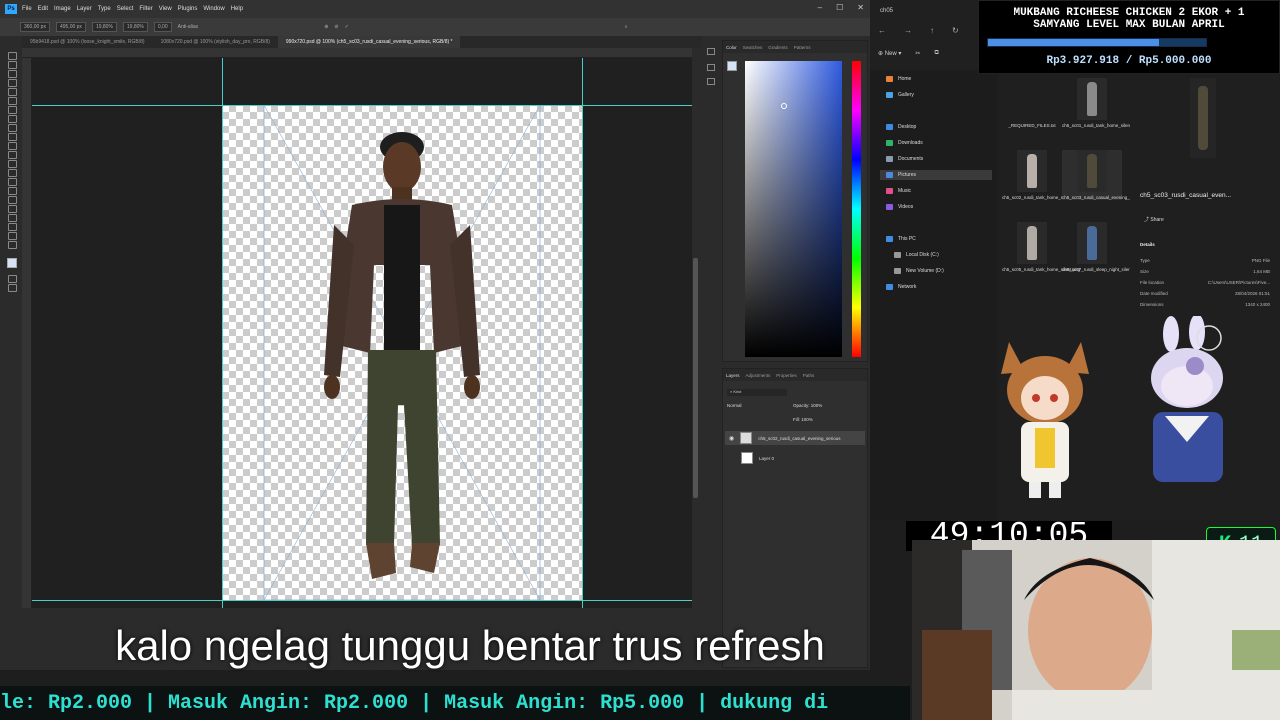  What do you see at coordinates (12, 263) in the screenshot?
I see `foreground-color-swatch` at bounding box center [12, 263].